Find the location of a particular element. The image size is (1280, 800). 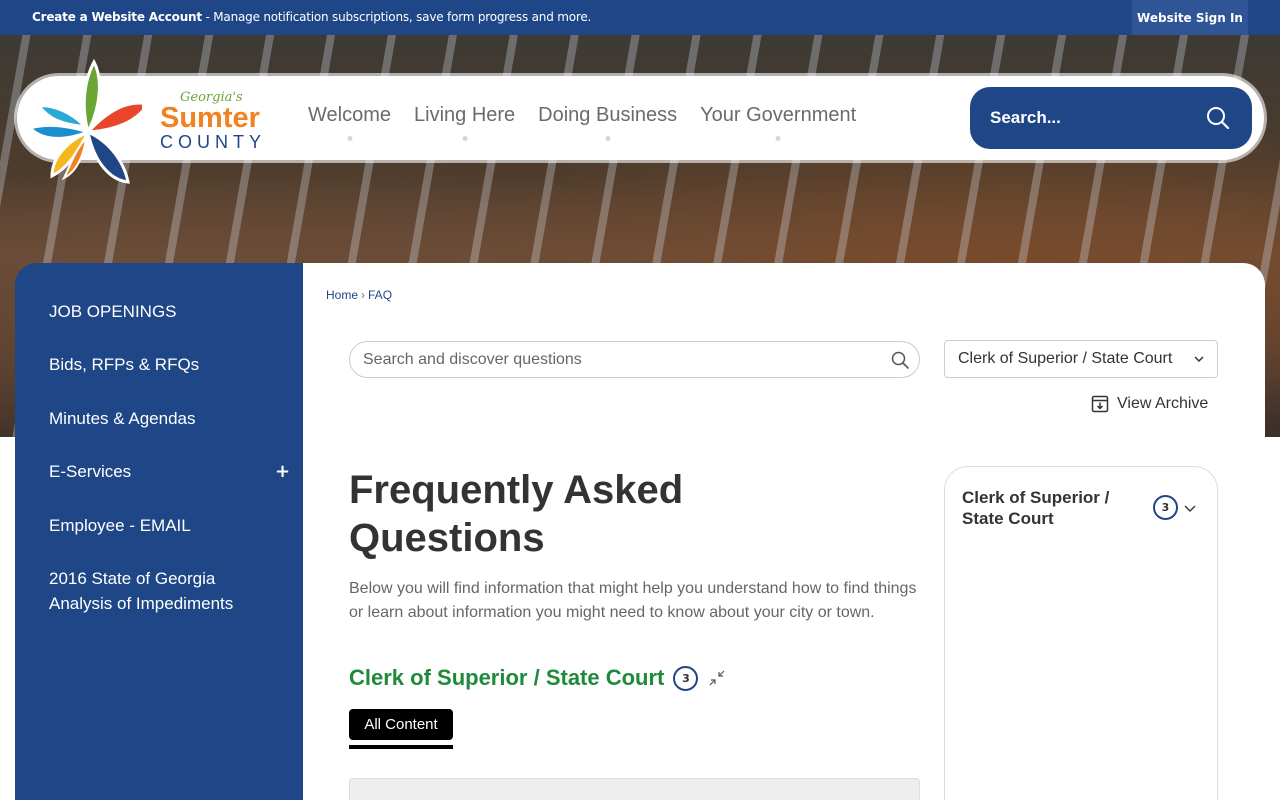

category-select-value: Clerk of Superior / State Court is located at coordinates (1065, 358).